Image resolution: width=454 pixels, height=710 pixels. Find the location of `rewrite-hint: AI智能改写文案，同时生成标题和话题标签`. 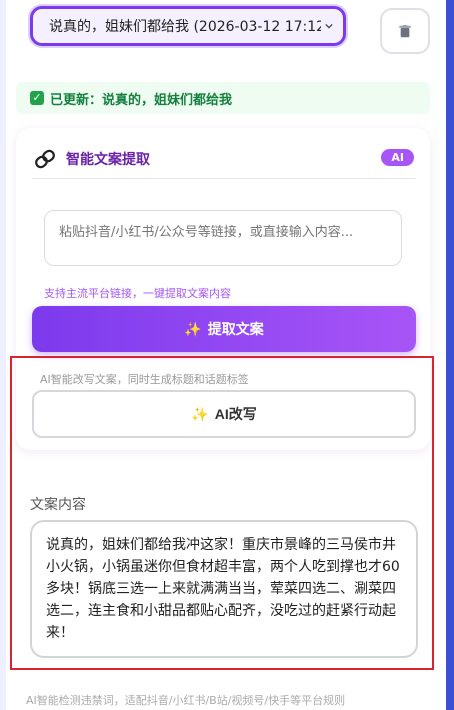

rewrite-hint: AI智能改写文案，同时生成标题和话题标签 is located at coordinates (144, 379).